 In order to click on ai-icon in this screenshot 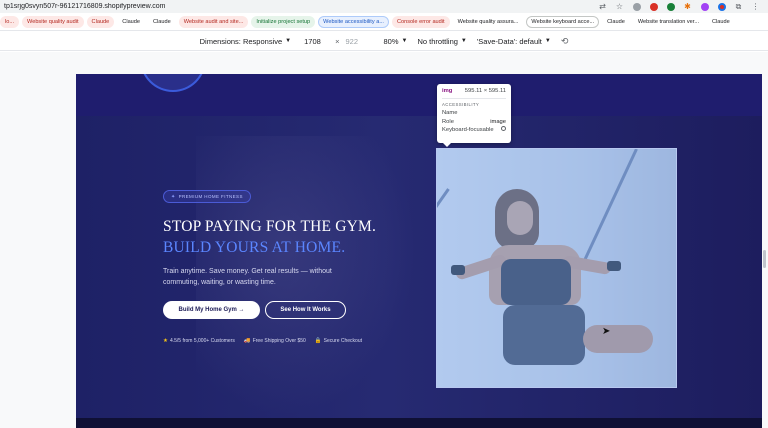, I will do `click(653, 6)`.